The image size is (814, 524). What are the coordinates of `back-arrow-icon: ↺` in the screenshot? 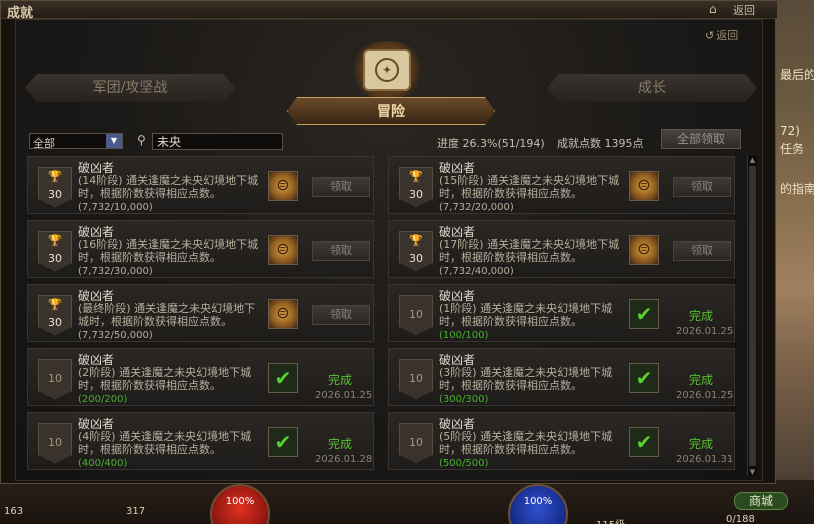 It's located at (710, 35).